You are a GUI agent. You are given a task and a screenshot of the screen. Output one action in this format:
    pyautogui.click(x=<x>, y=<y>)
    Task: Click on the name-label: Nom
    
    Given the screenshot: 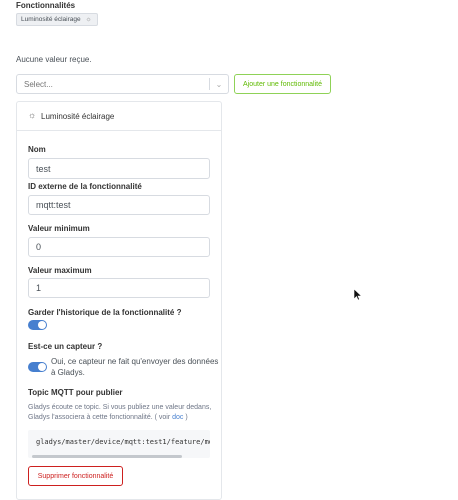 What is the action you would take?
    pyautogui.click(x=37, y=149)
    